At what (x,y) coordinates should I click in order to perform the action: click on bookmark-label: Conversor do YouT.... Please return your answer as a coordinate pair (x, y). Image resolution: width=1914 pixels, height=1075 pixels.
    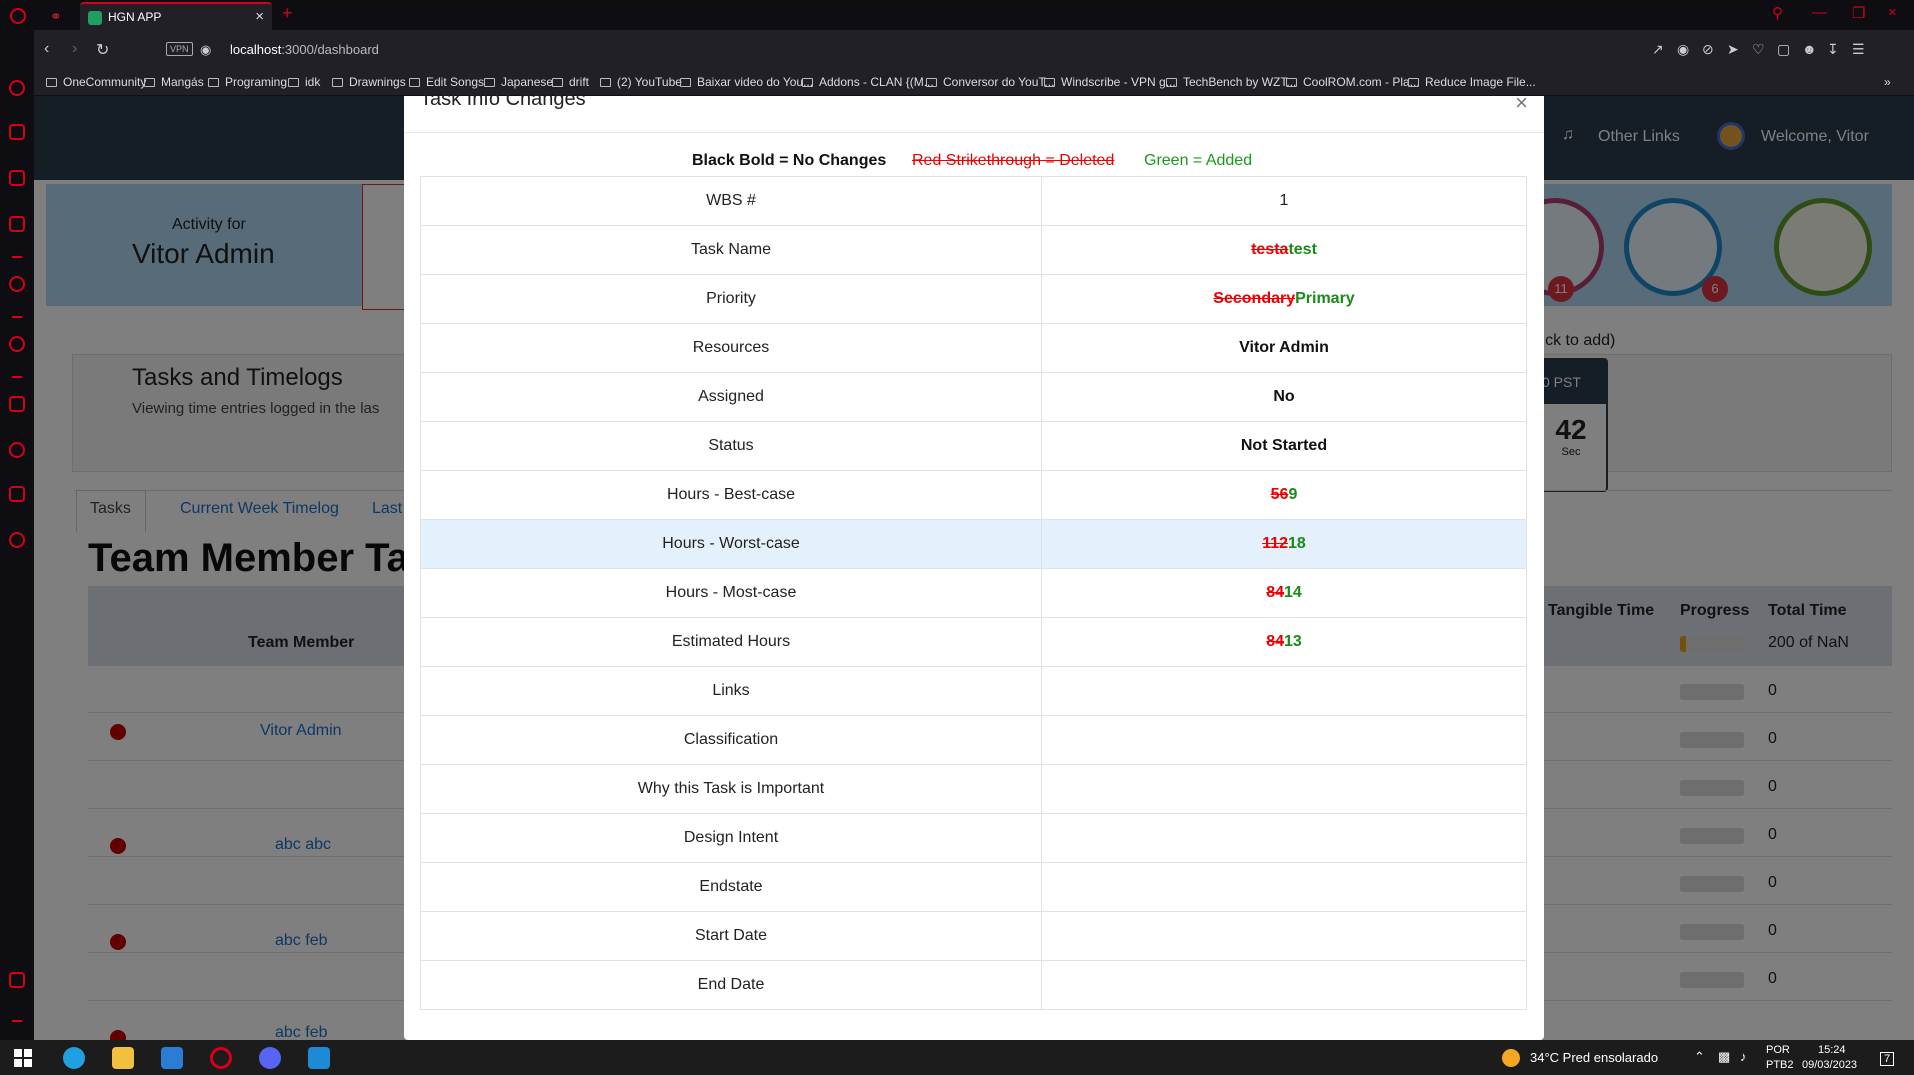
    Looking at the image, I should click on (999, 82).